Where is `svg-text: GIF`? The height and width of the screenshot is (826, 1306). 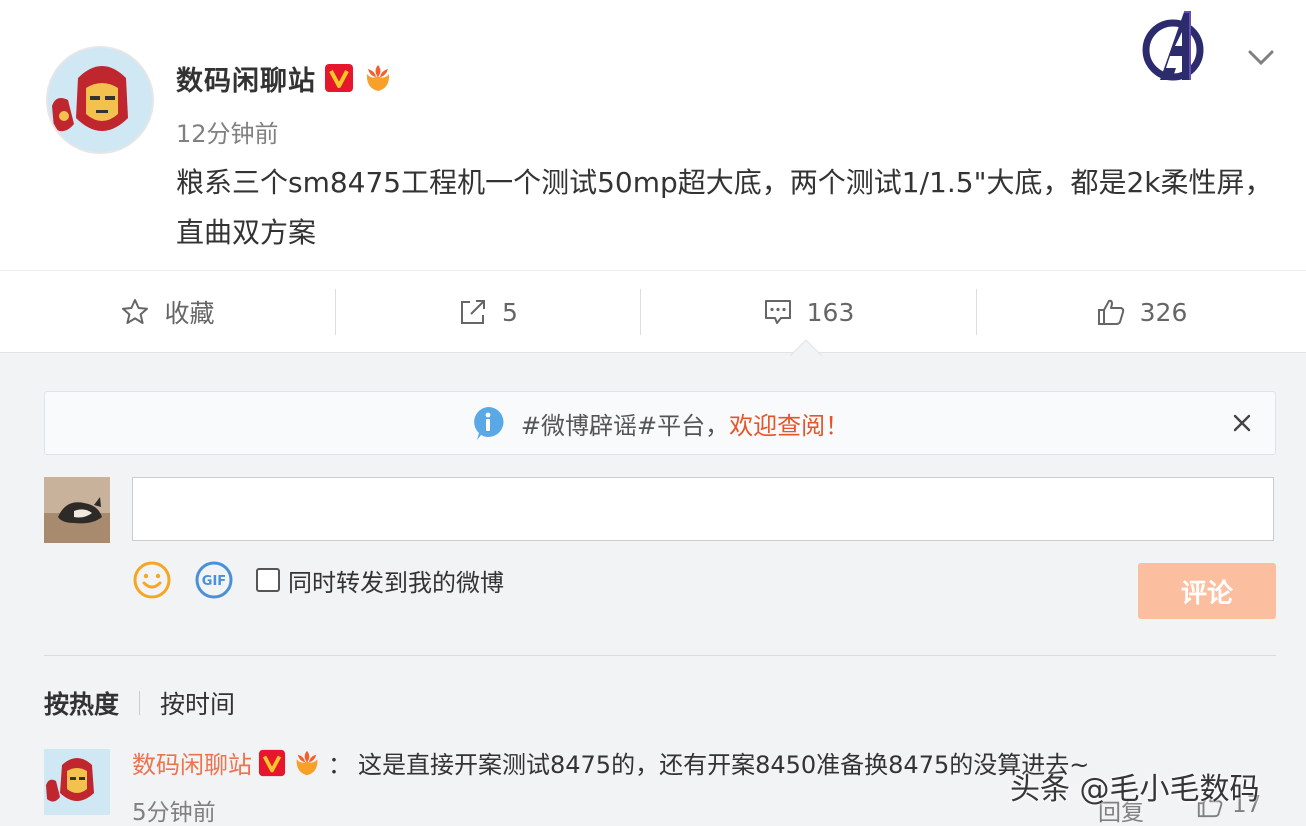
svg-text: GIF is located at coordinates (214, 581).